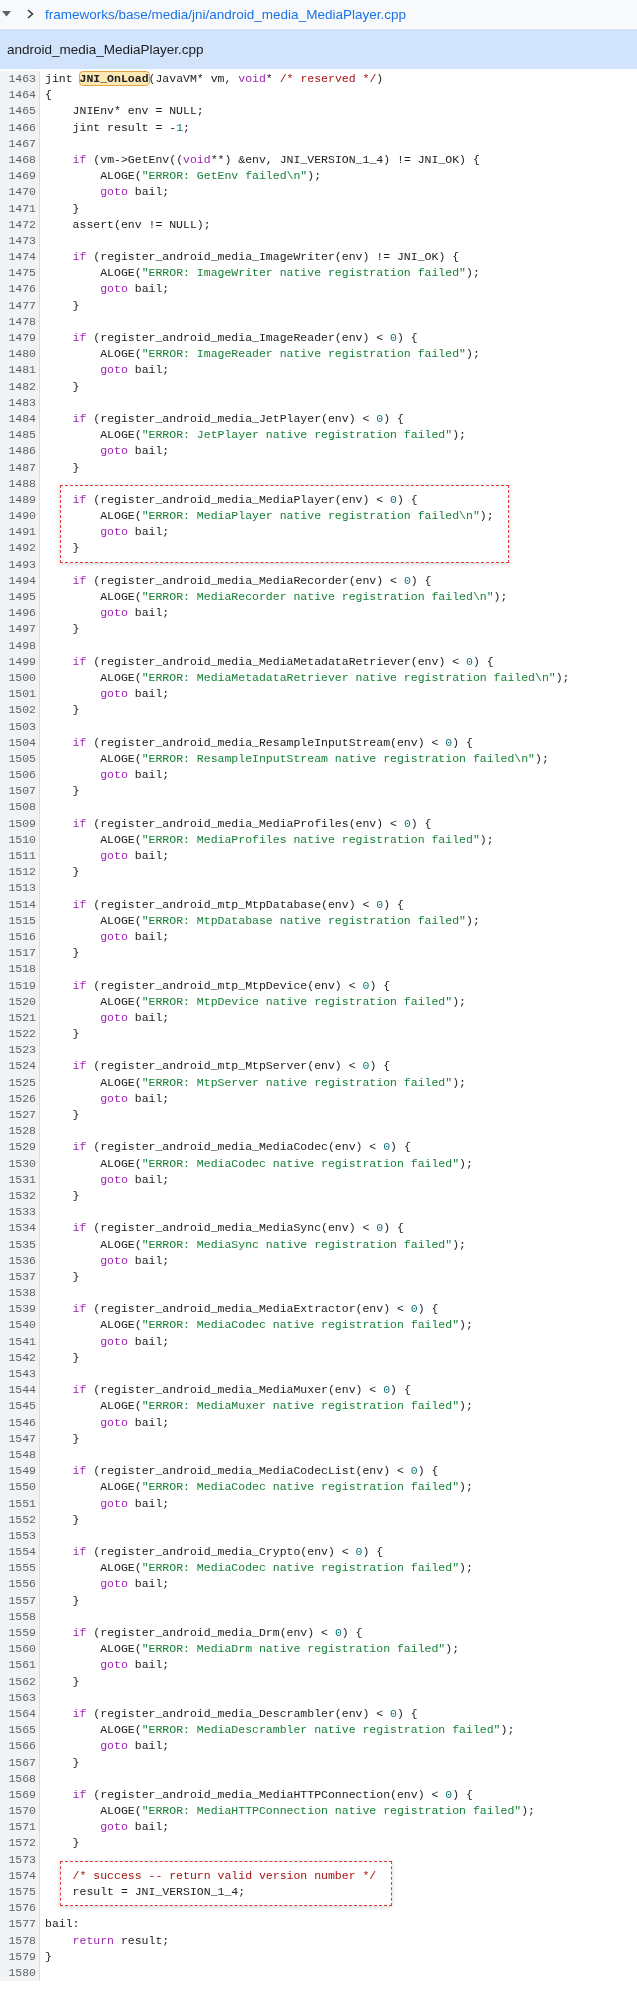 Image resolution: width=637 pixels, height=1989 pixels. I want to click on line-number: 1578, so click(22, 1940).